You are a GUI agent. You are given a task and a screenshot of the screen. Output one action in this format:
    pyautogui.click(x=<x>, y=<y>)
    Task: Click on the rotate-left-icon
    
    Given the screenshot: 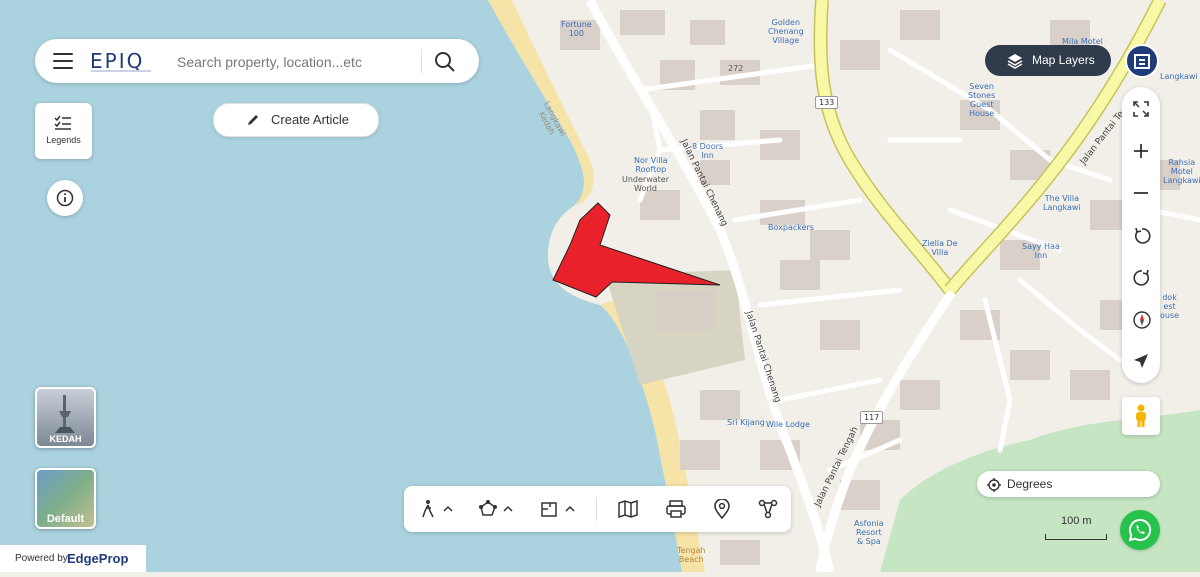 What is the action you would take?
    pyautogui.click(x=1142, y=235)
    